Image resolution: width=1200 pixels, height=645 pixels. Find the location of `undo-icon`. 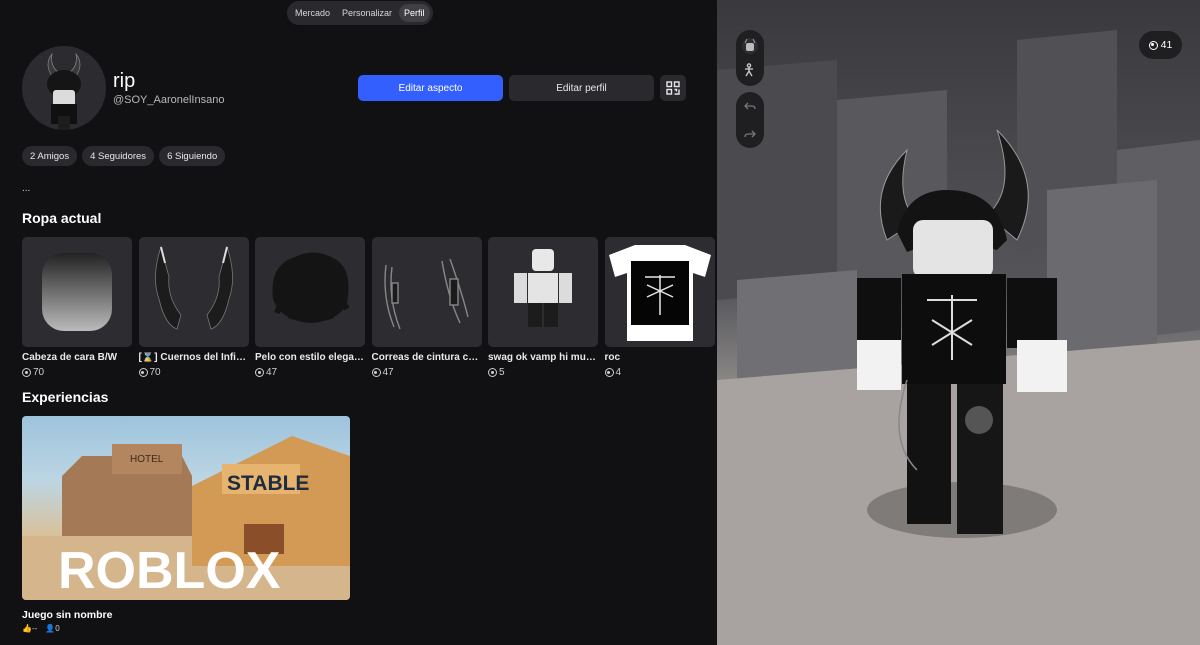

undo-icon is located at coordinates (750, 106).